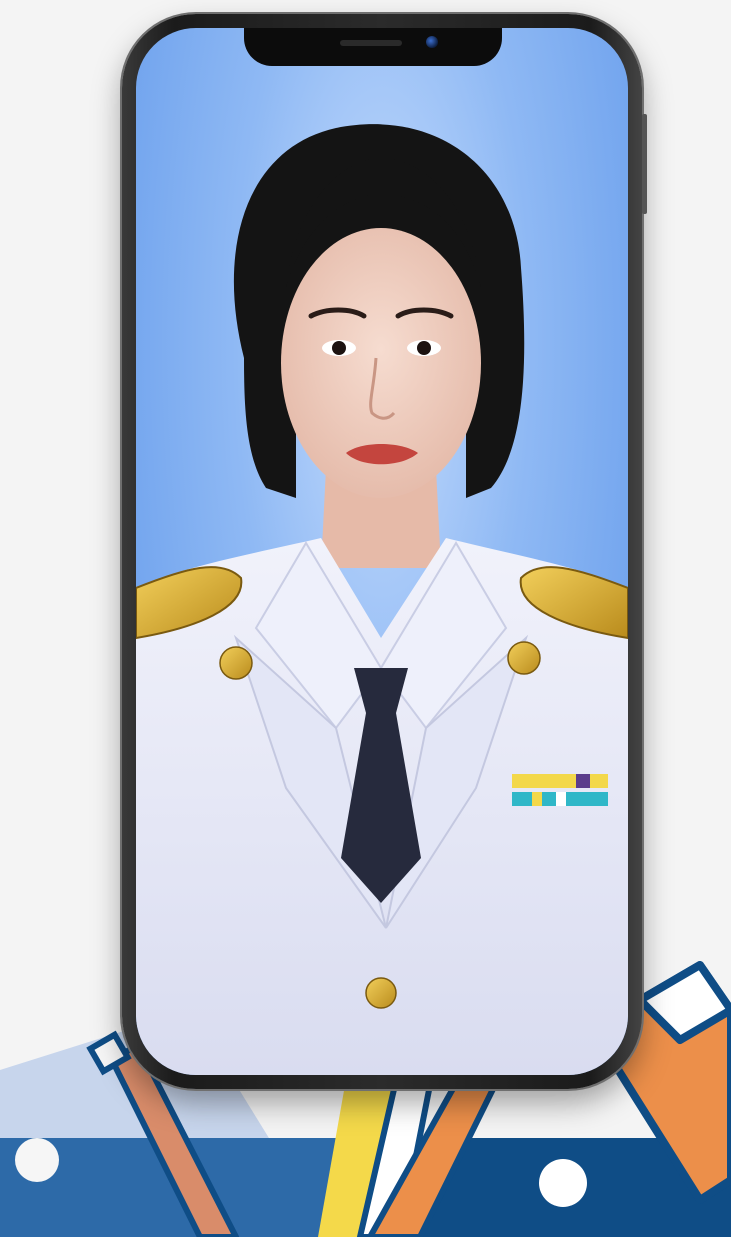 Image resolution: width=731 pixels, height=1237 pixels. Describe the element at coordinates (563, 1183) in the screenshot. I see `white-dot-right` at that location.